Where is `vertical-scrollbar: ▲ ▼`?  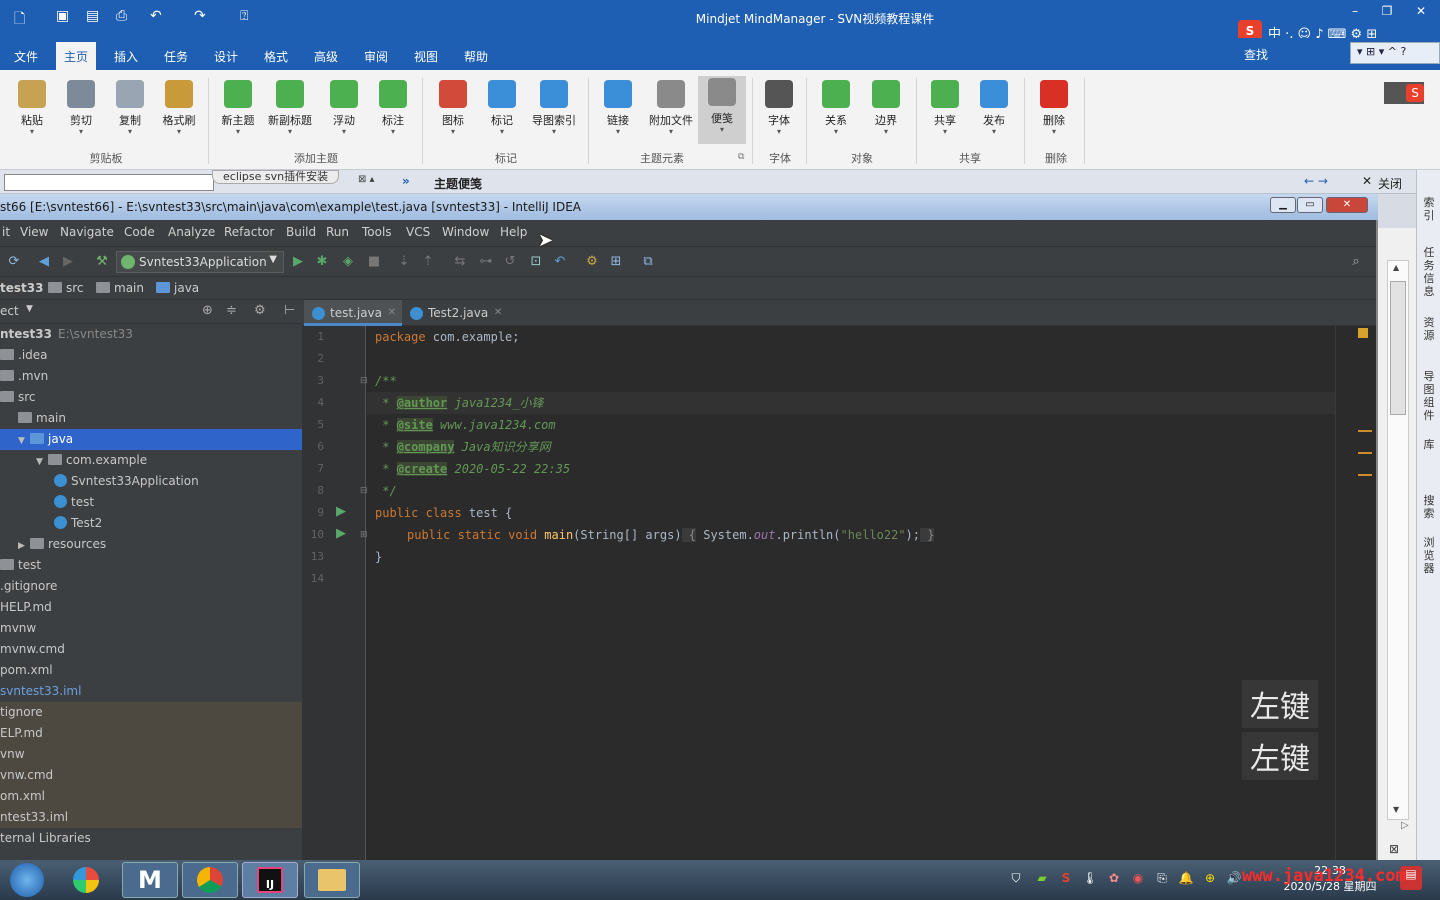
vertical-scrollbar: ▲ ▼ is located at coordinates (1398, 540).